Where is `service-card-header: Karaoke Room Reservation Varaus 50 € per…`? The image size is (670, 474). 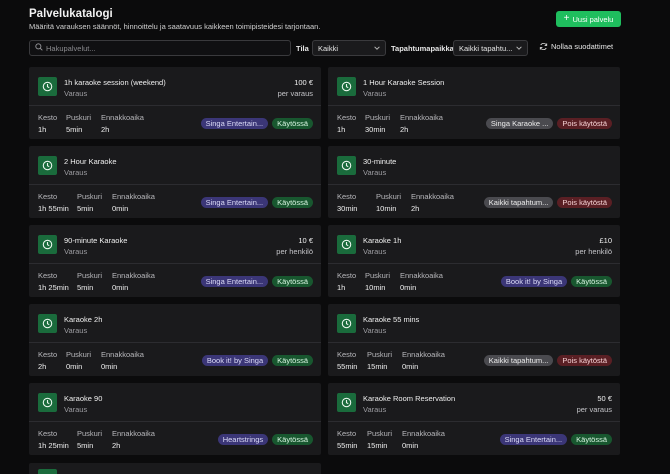
service-card-header: Karaoke Room Reservation Varaus 50 € per… is located at coordinates (474, 401).